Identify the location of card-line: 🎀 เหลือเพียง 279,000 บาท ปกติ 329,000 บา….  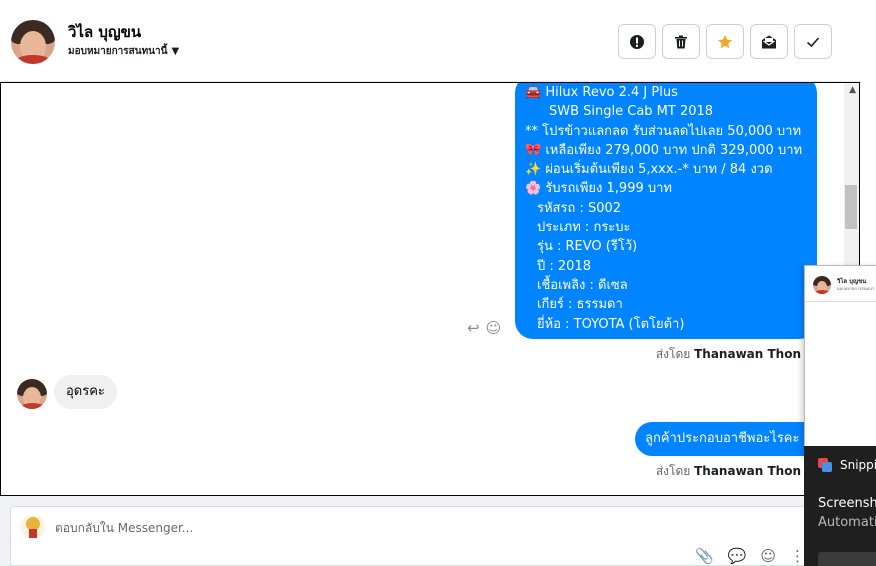
(664, 150).